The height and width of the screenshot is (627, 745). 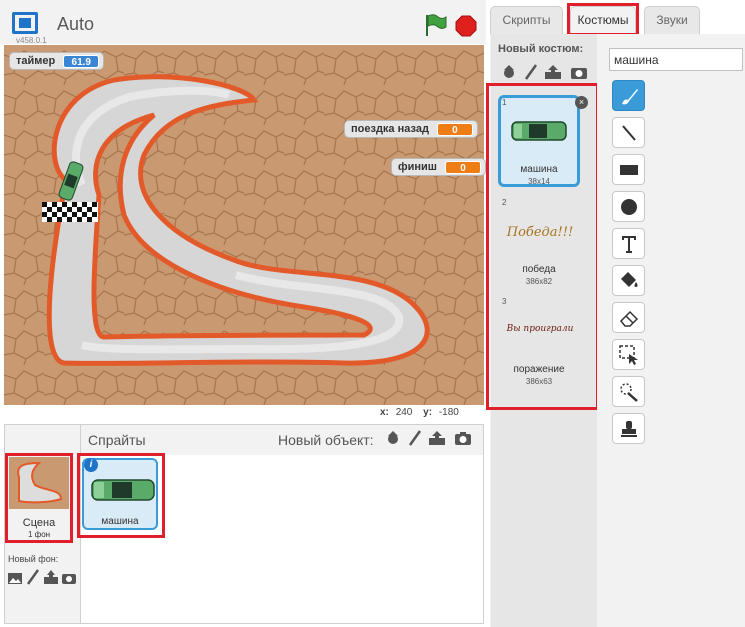 I want to click on costume-name: машина, so click(x=539, y=169).